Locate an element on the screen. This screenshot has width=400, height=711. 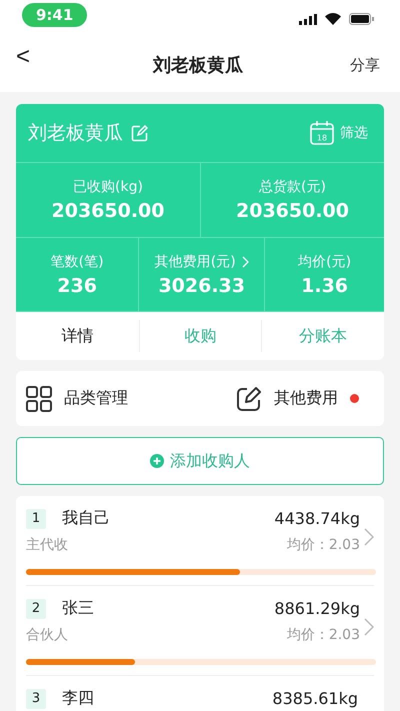
buyer-role: 合伙人 is located at coordinates (47, 635).